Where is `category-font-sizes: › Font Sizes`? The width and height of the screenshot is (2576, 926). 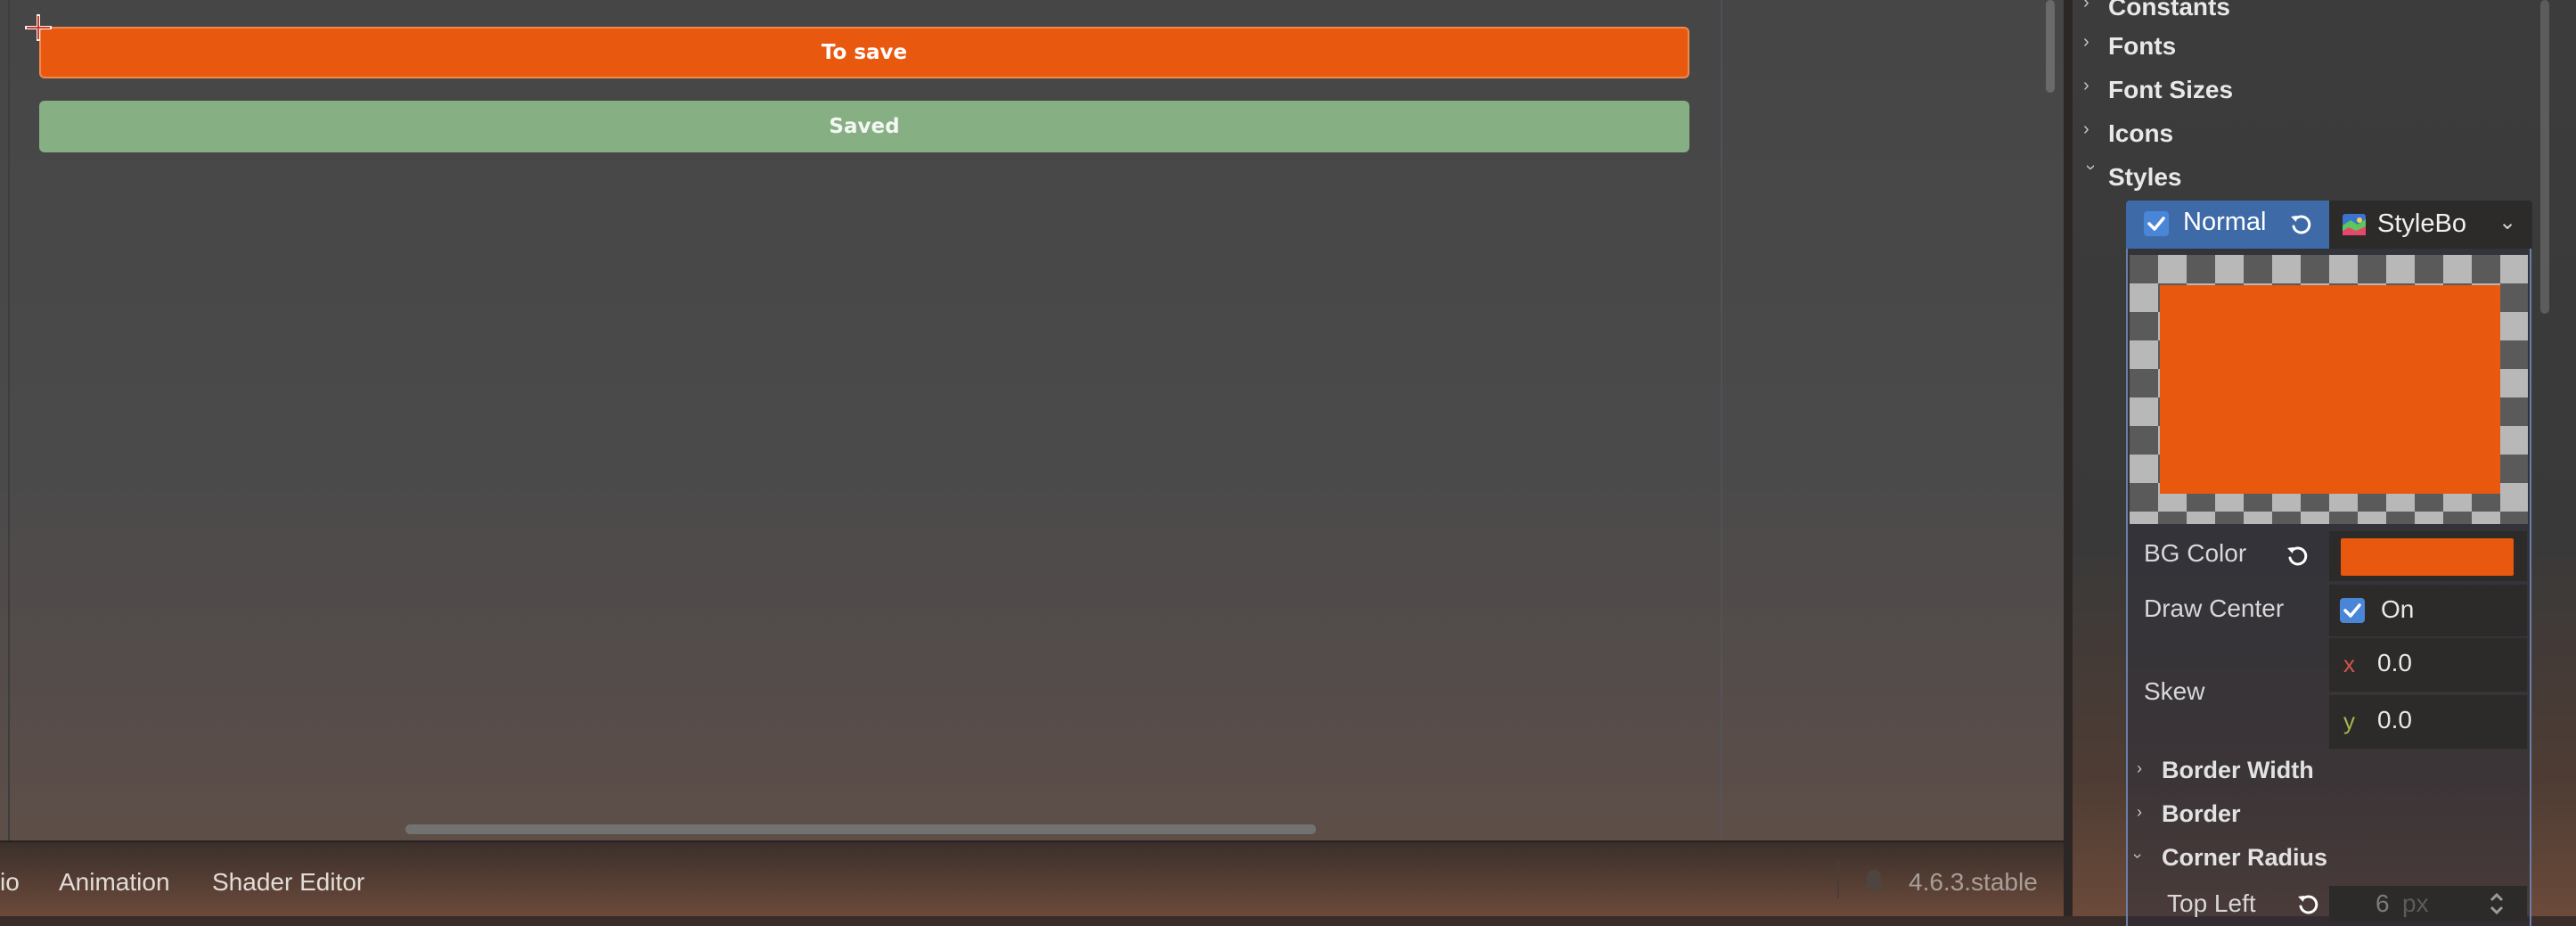 category-font-sizes: › Font Sizes is located at coordinates (2158, 90).